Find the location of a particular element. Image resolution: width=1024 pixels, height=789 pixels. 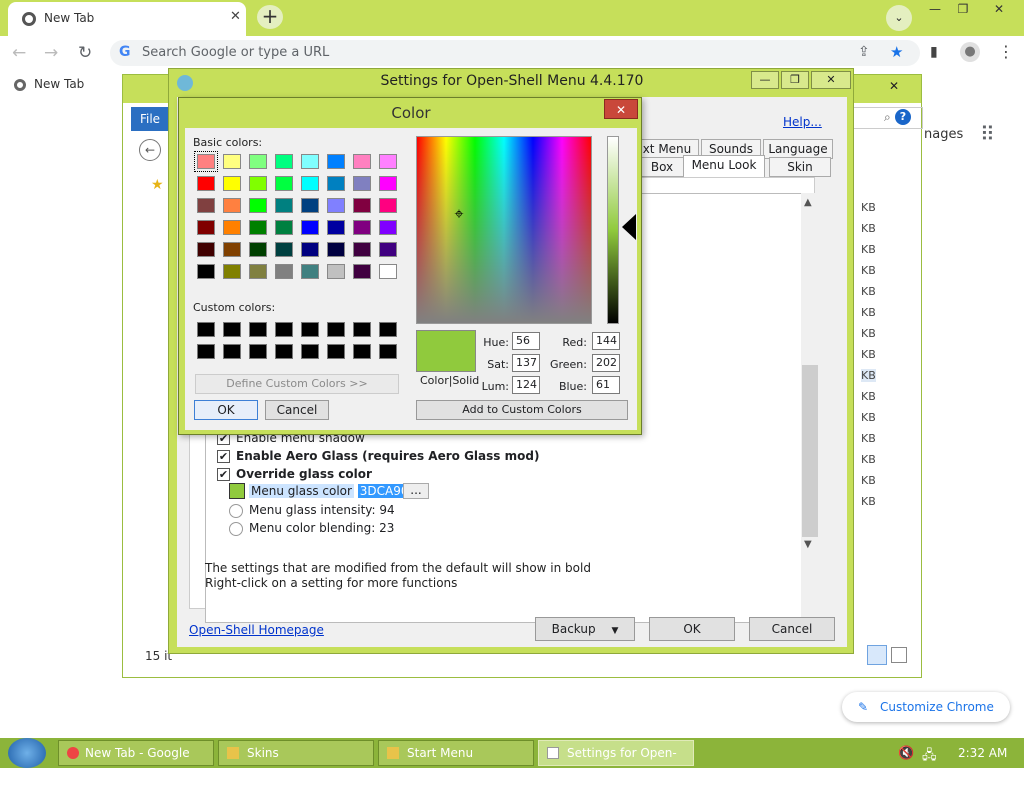

sat-field: 137 is located at coordinates (526, 363).